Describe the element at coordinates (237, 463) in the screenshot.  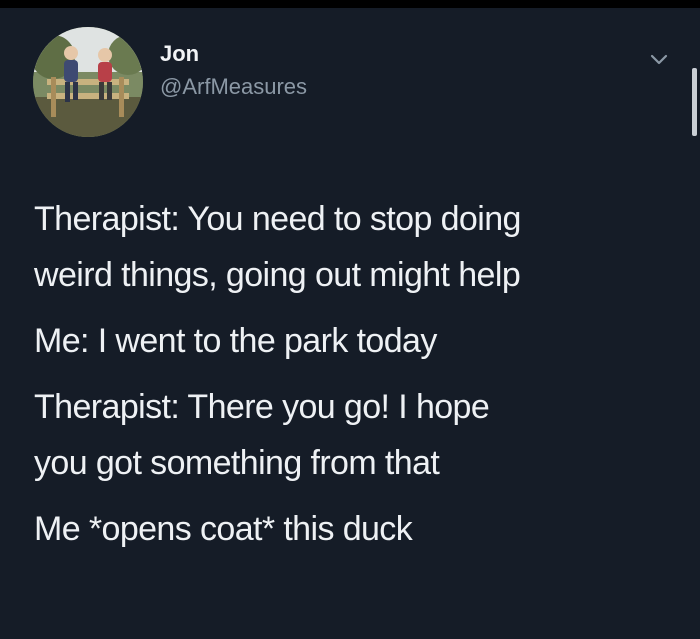
I see `tweet-line: you got something from that` at that location.